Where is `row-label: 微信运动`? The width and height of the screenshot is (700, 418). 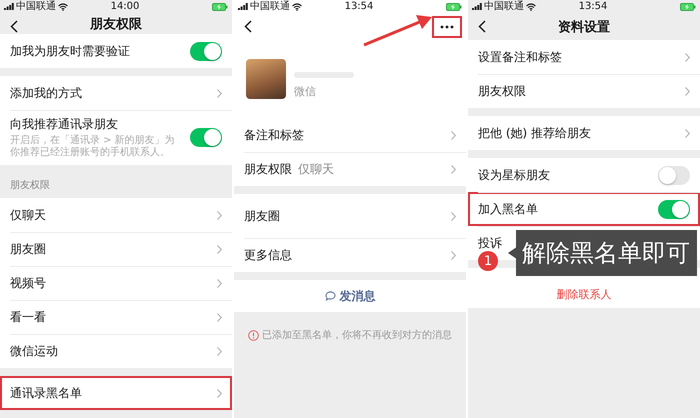 row-label: 微信运动 is located at coordinates (34, 351).